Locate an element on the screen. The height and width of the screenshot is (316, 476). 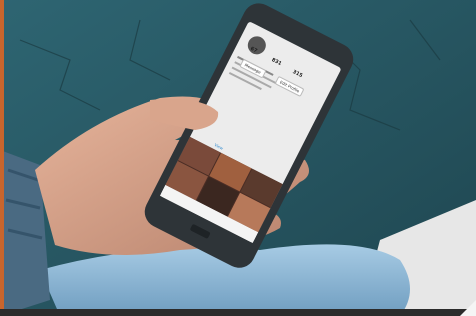
accent-stripe is located at coordinates (2, 158).